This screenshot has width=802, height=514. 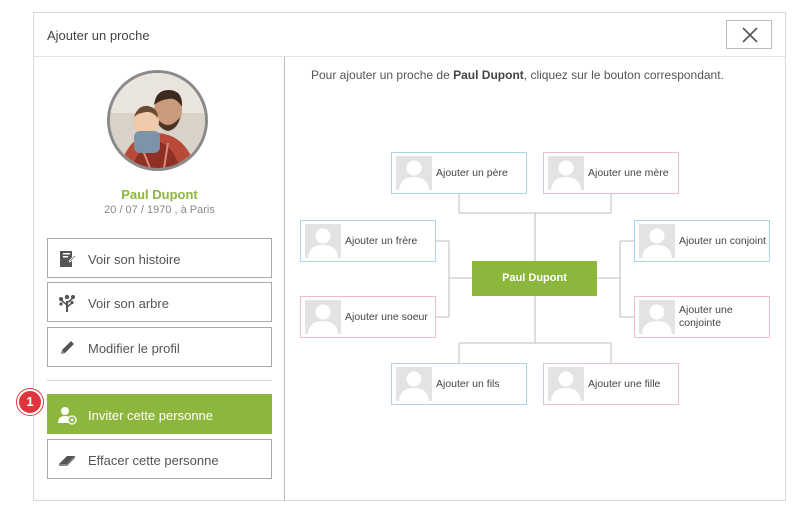 I want to click on center-person: Paul Dupont, so click(x=534, y=278).